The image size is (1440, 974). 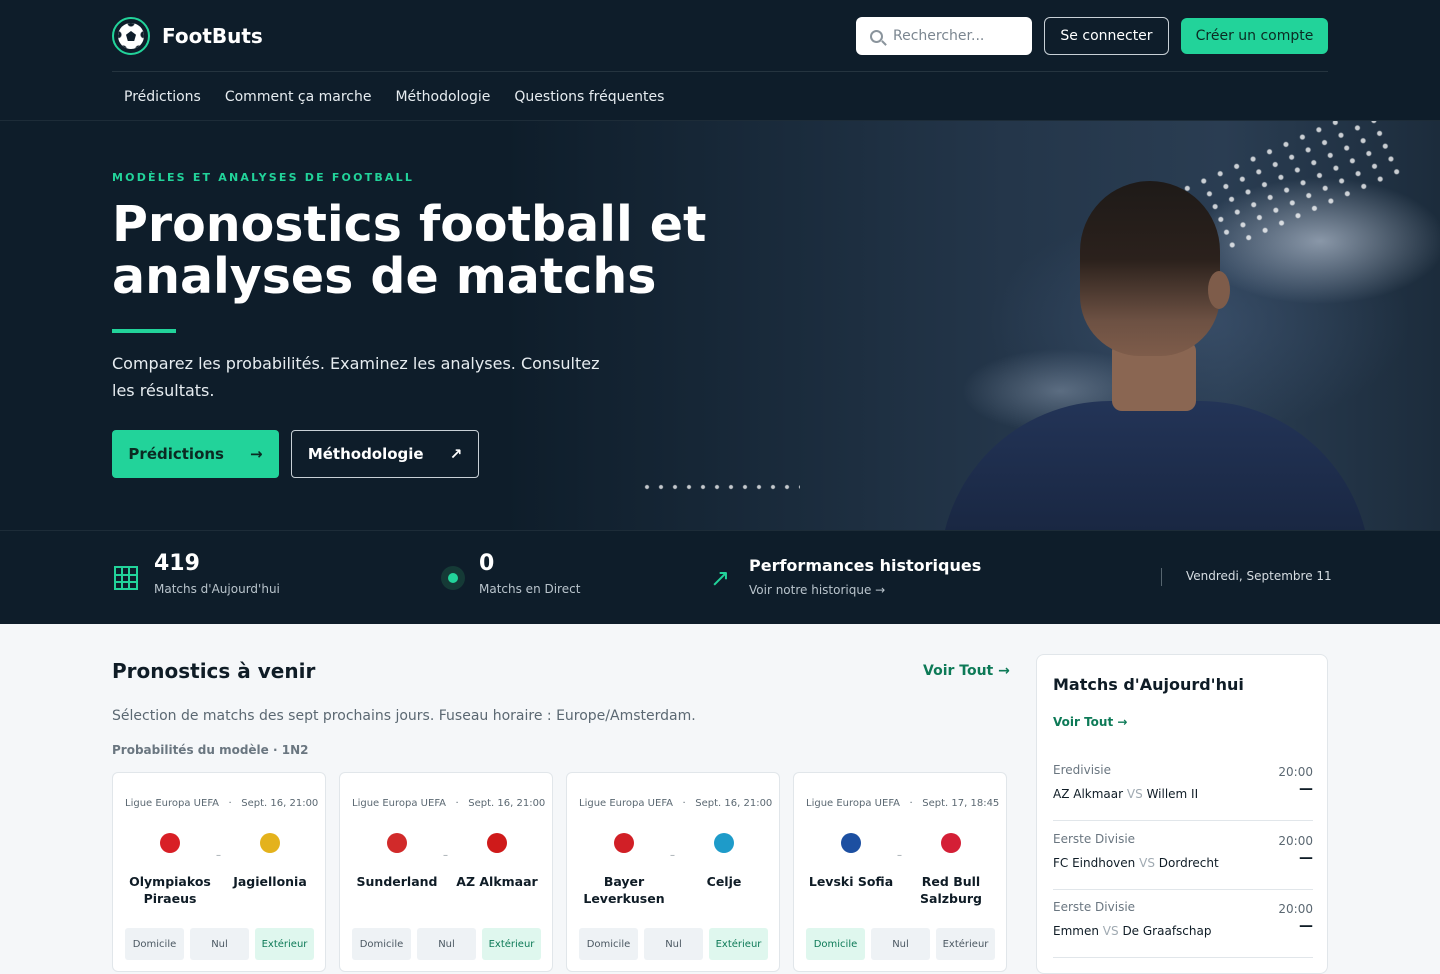 I want to click on predictions-button-label: Prédictions, so click(x=176, y=454).